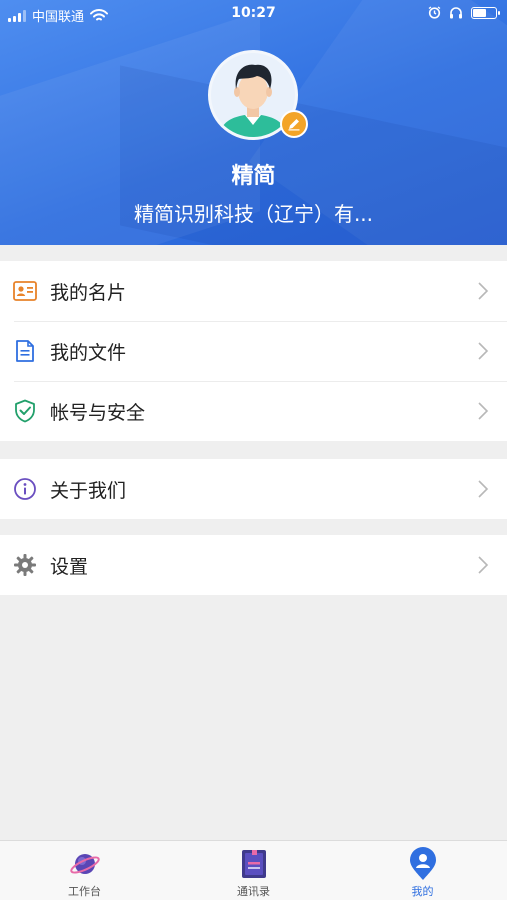 This screenshot has width=507, height=900. What do you see at coordinates (253, 291) in the screenshot?
I see `menu-item-business-card: 我的名片` at bounding box center [253, 291].